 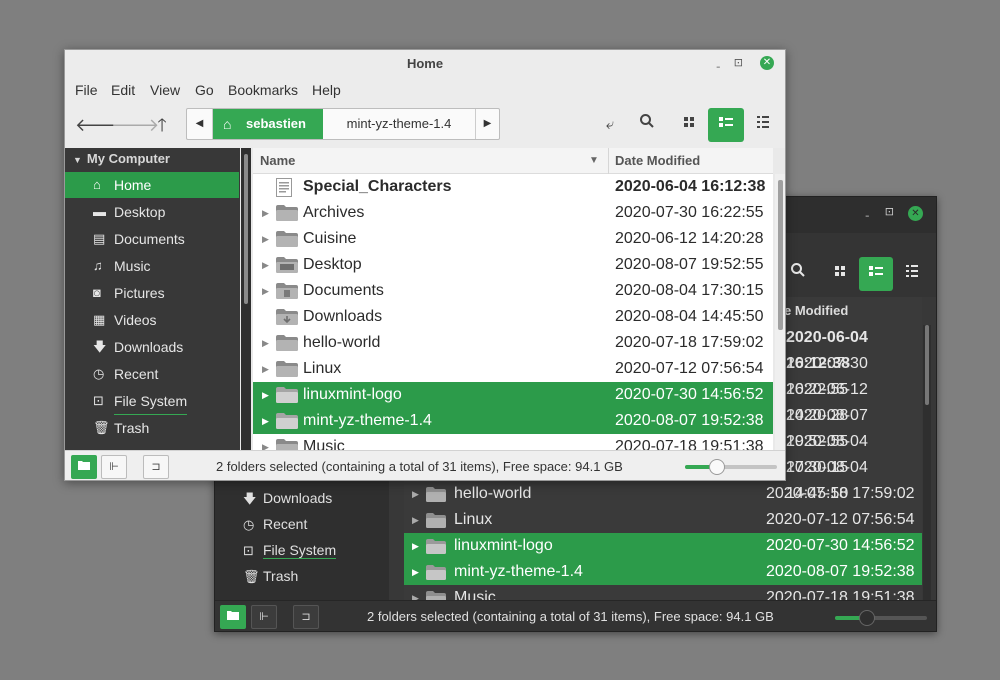 I want to click on sidebar-item-videos: ▦ Videos, so click(x=152, y=320).